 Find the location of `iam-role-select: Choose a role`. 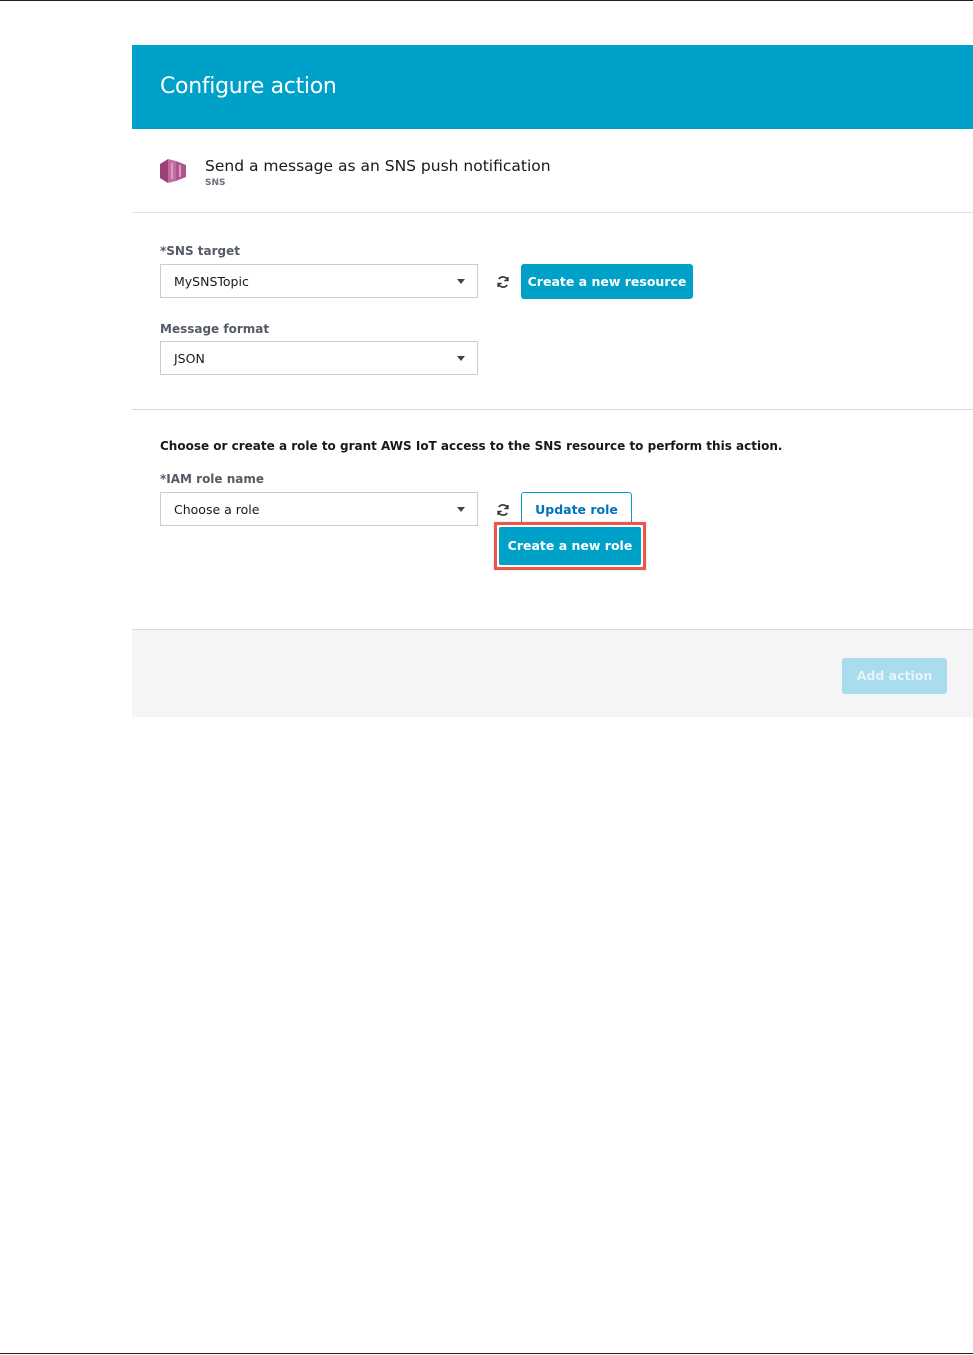

iam-role-select: Choose a role is located at coordinates (319, 509).